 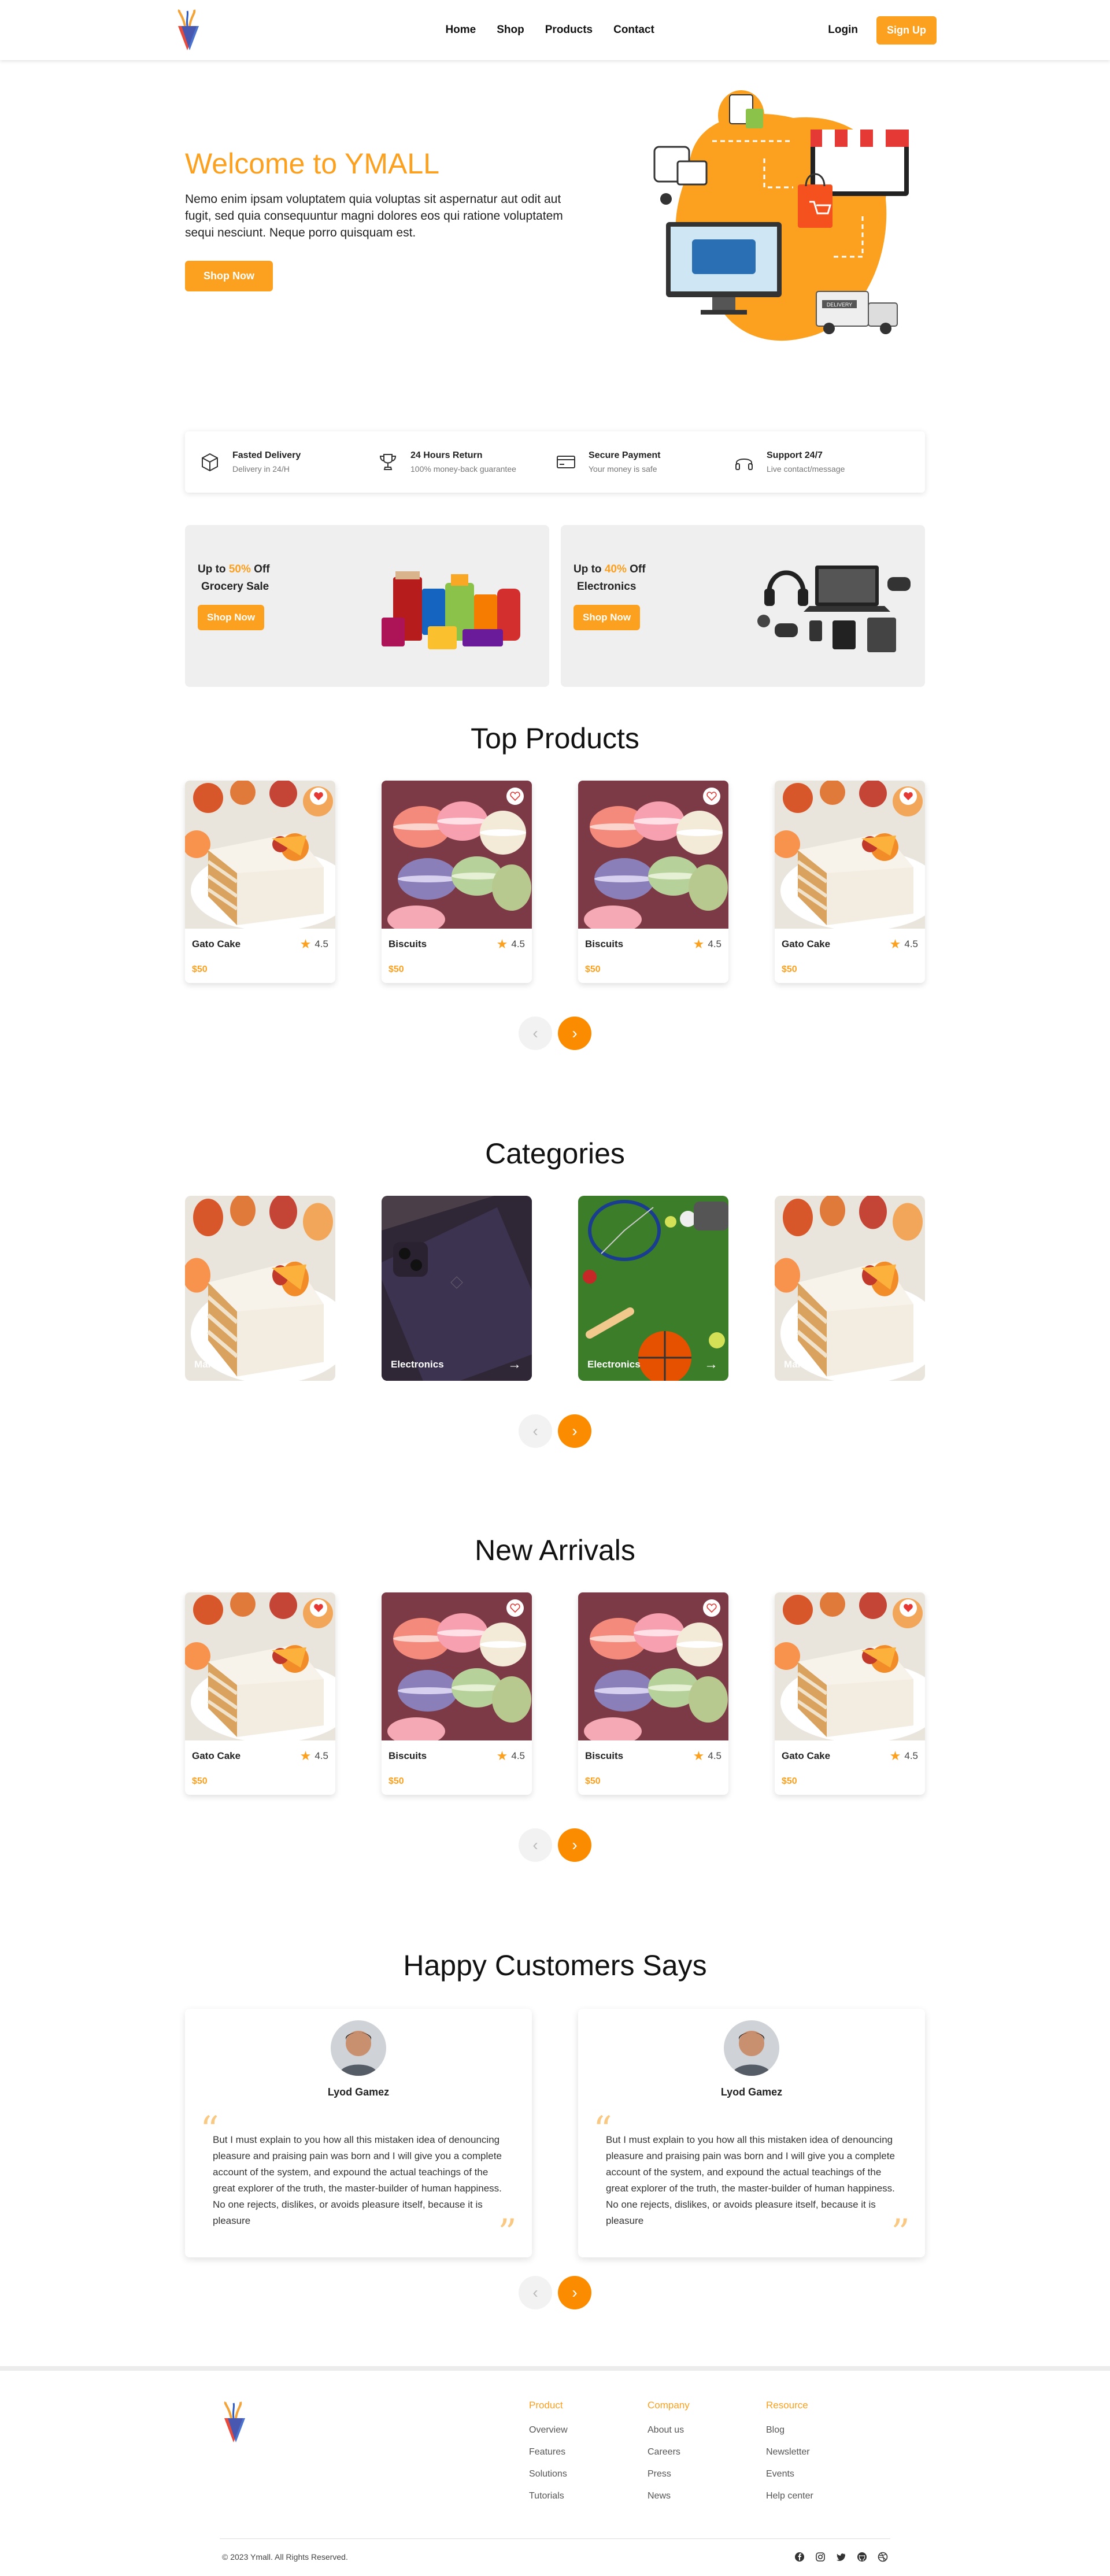 I want to click on footer-link: Newsletter, so click(x=825, y=2452).